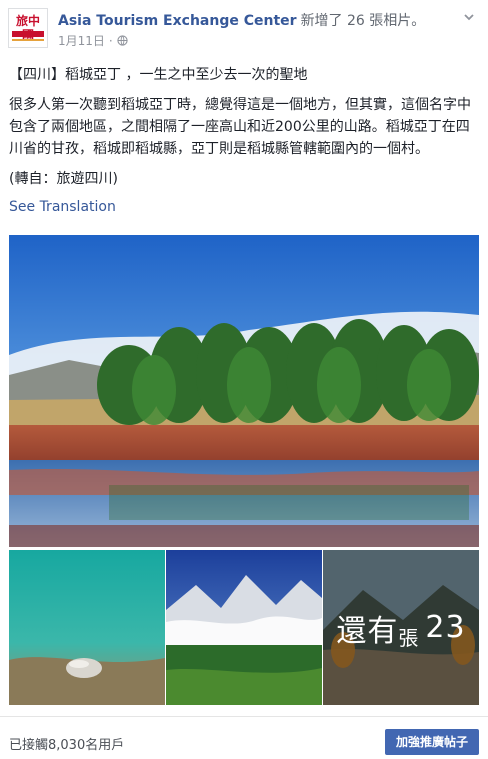  What do you see at coordinates (445, 627) in the screenshot?
I see `more-photos-count: 23` at bounding box center [445, 627].